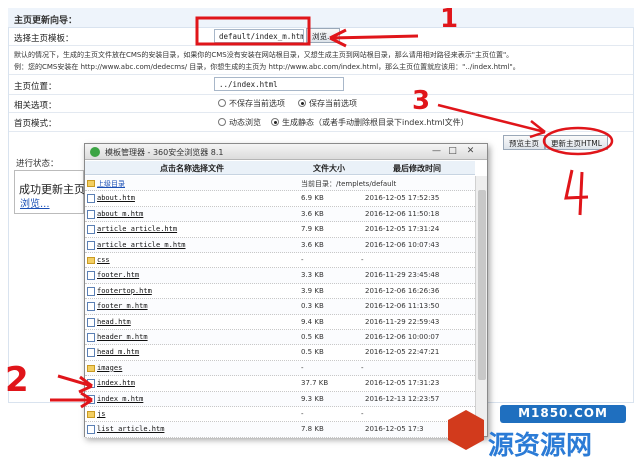 The height and width of the screenshot is (464, 640). What do you see at coordinates (576, 192) in the screenshot?
I see `number-4-glyph` at bounding box center [576, 192].